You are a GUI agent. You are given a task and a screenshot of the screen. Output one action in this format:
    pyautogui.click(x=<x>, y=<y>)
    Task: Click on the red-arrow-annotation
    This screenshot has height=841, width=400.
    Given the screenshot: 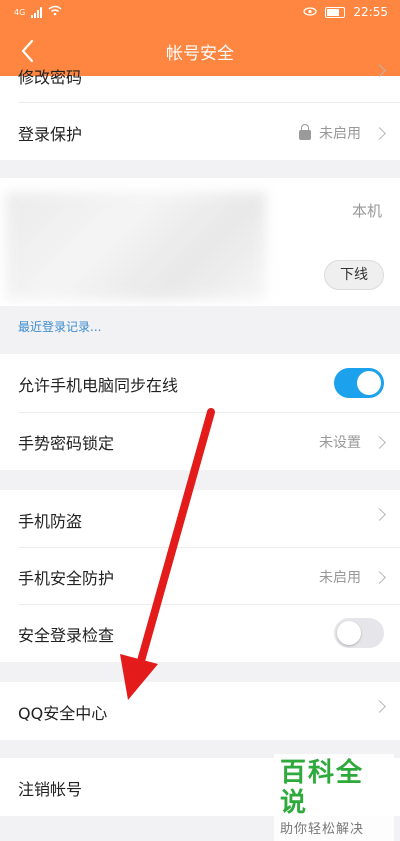 What is the action you would take?
    pyautogui.click(x=167, y=554)
    